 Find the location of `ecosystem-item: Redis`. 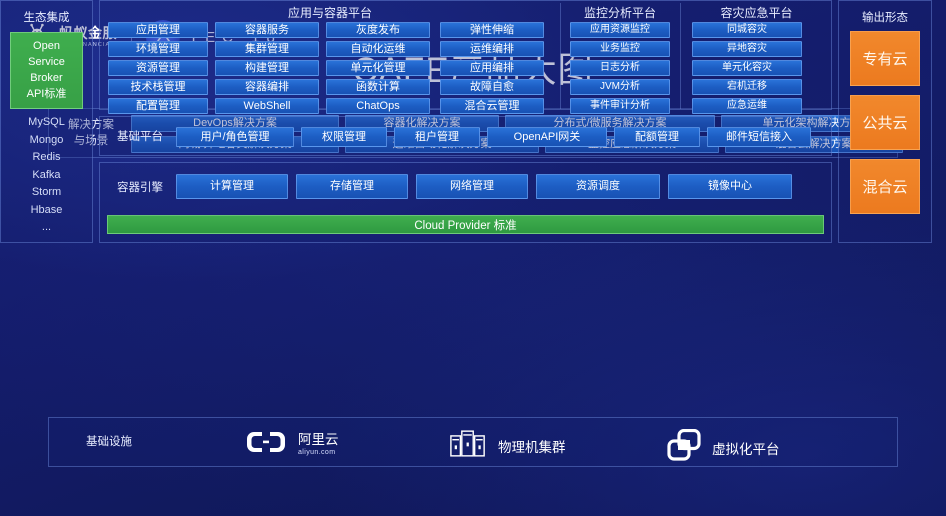

ecosystem-item: Redis is located at coordinates (46, 157).